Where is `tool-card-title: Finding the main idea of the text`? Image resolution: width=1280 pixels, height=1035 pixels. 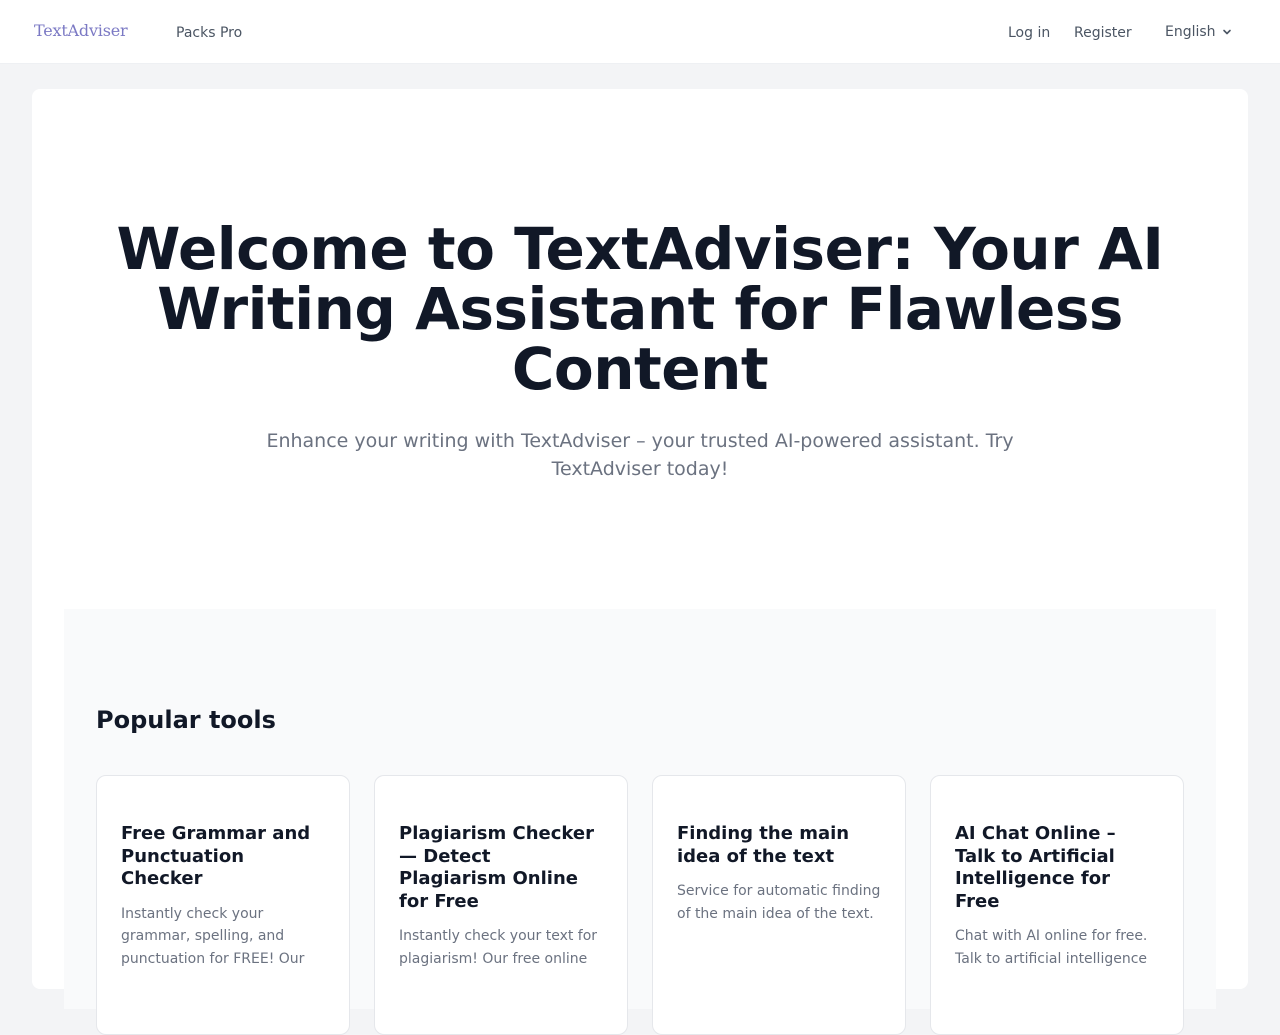 tool-card-title: Finding the main idea of the text is located at coordinates (763, 845).